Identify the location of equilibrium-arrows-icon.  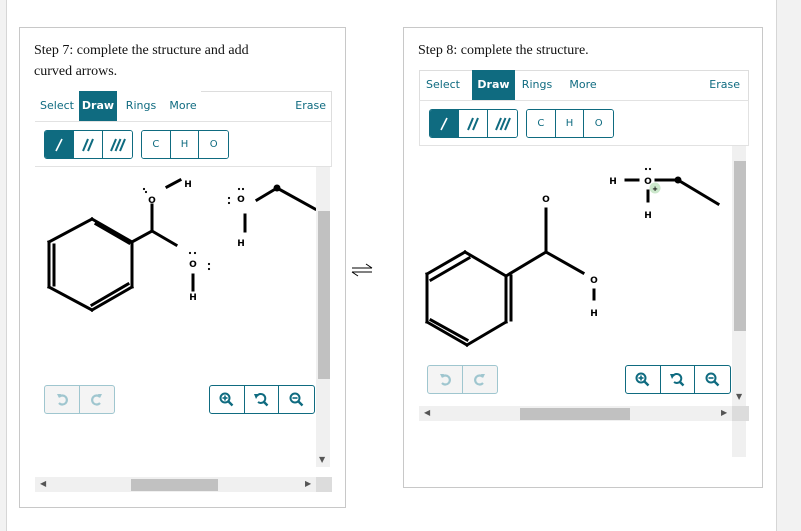
(362, 270).